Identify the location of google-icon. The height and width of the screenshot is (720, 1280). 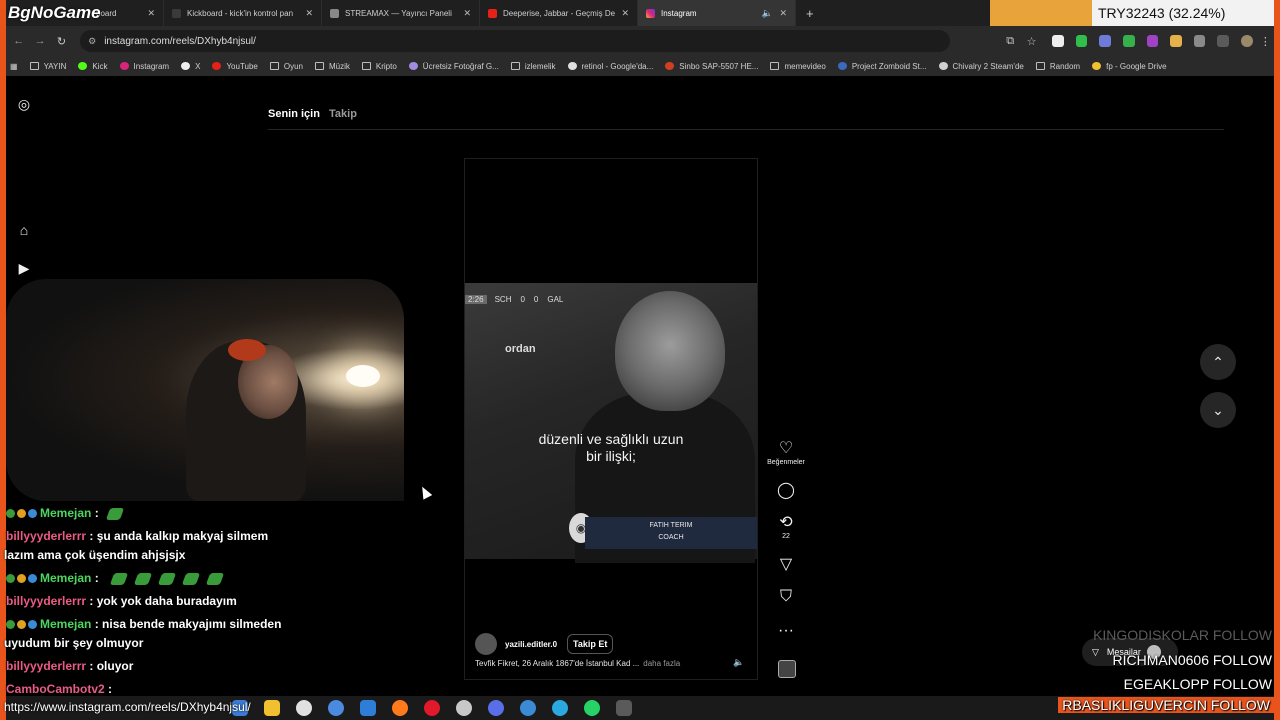
(572, 66).